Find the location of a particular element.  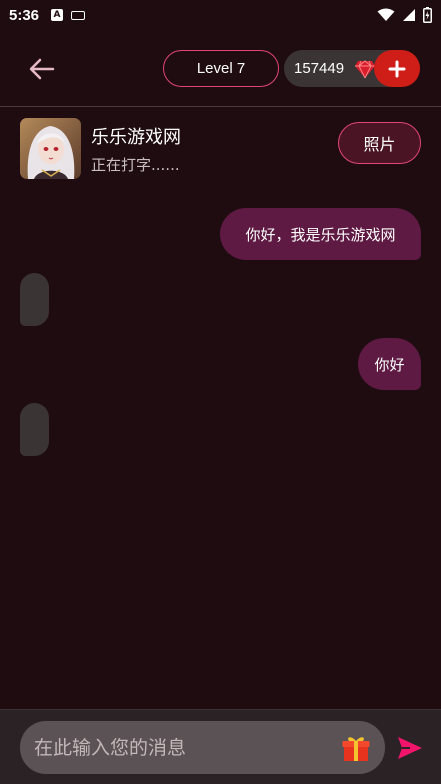

status-time: 5:36 is located at coordinates (24, 15).